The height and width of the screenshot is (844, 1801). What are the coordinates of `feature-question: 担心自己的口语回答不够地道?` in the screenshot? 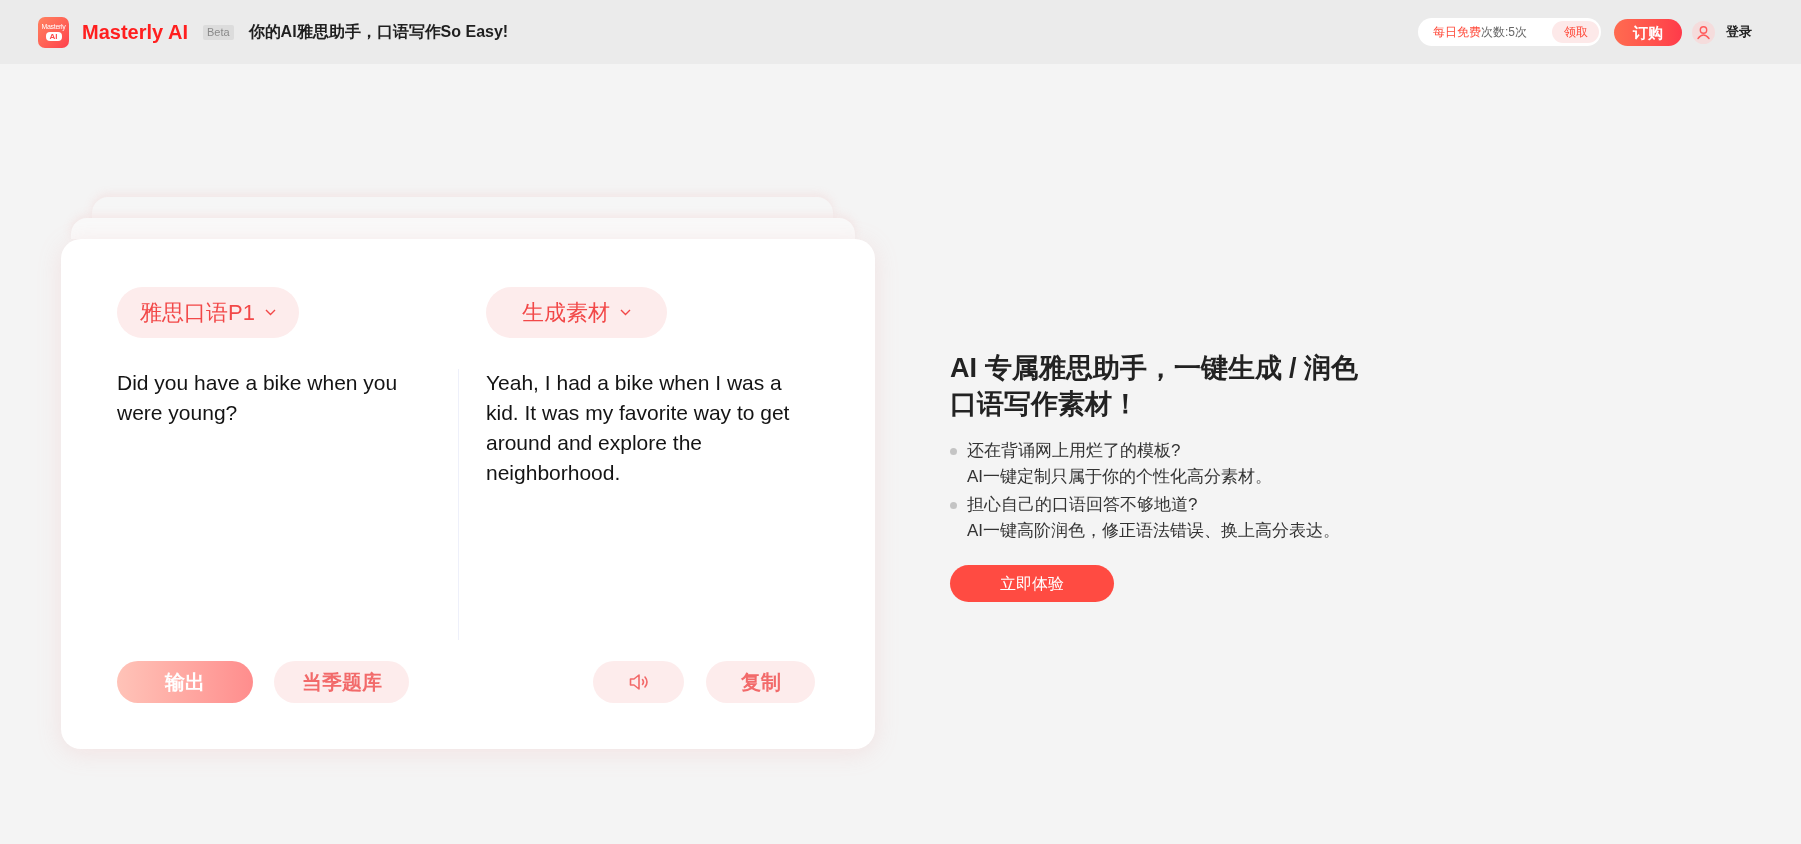 It's located at (1083, 505).